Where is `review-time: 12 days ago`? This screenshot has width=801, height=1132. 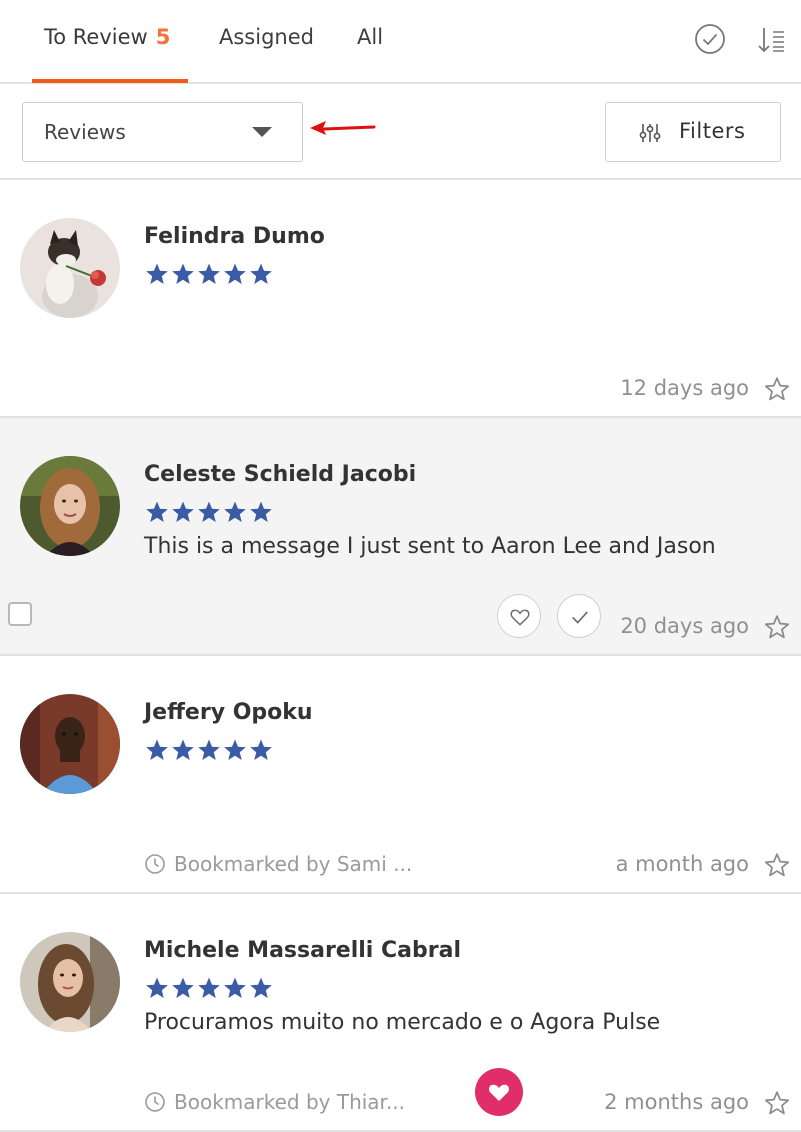 review-time: 12 days ago is located at coordinates (684, 388).